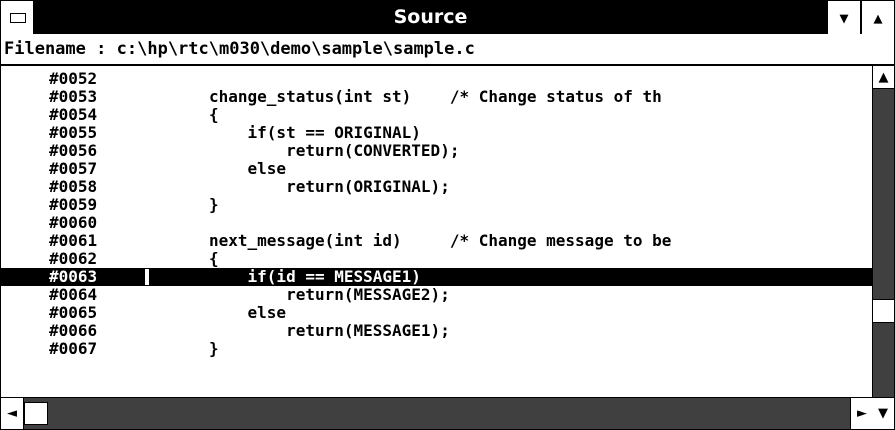  I want to click on filename-label: Filename, so click(45, 49).